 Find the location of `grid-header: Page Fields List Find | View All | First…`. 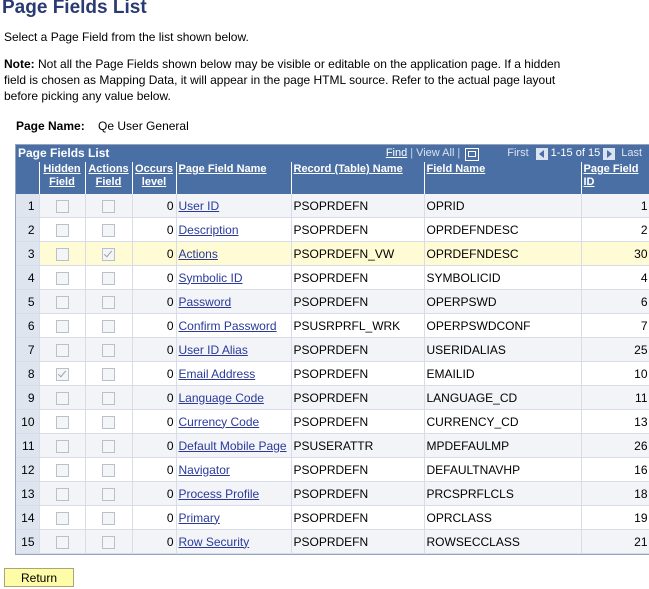

grid-header: Page Fields List Find | View All | First… is located at coordinates (332, 153).